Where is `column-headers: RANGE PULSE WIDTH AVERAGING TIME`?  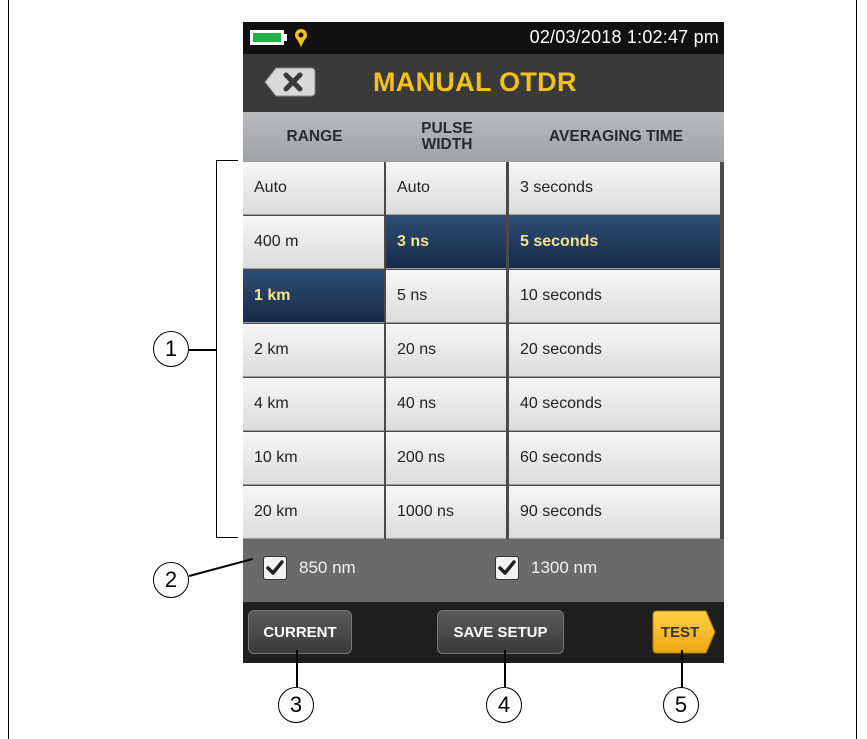 column-headers: RANGE PULSE WIDTH AVERAGING TIME is located at coordinates (483, 137).